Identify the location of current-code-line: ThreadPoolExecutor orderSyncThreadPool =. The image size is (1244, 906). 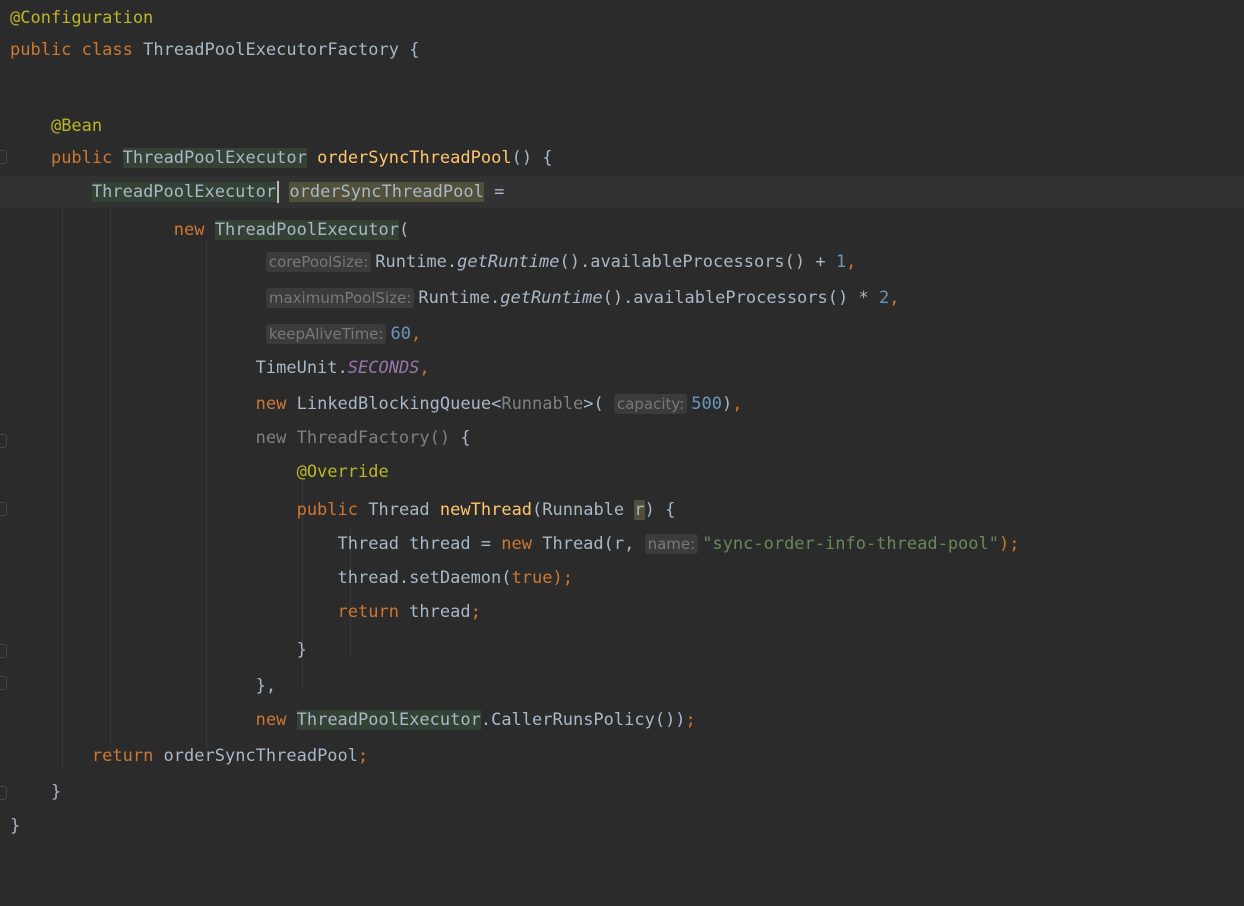
(622, 192).